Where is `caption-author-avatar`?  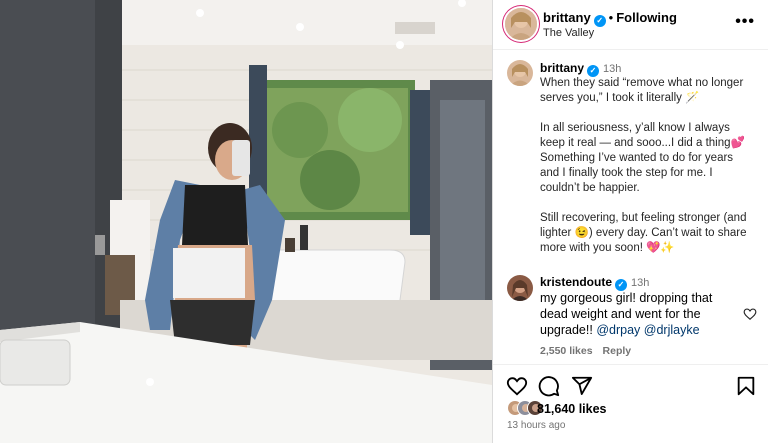 caption-author-avatar is located at coordinates (520, 73).